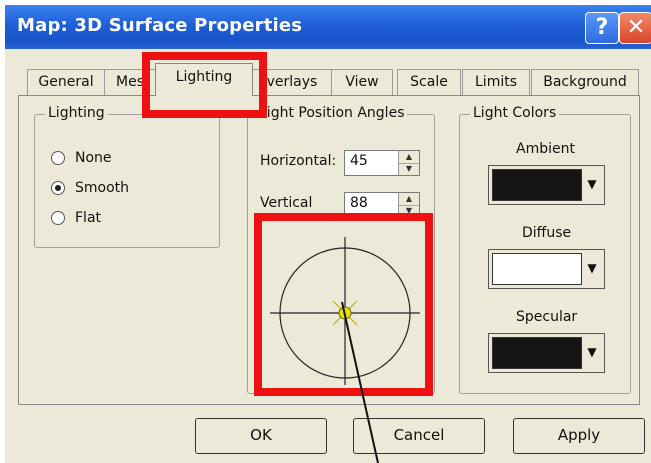 Image resolution: width=651 pixels, height=463 pixels. Describe the element at coordinates (261, 436) in the screenshot. I see `ok-button: OK` at that location.